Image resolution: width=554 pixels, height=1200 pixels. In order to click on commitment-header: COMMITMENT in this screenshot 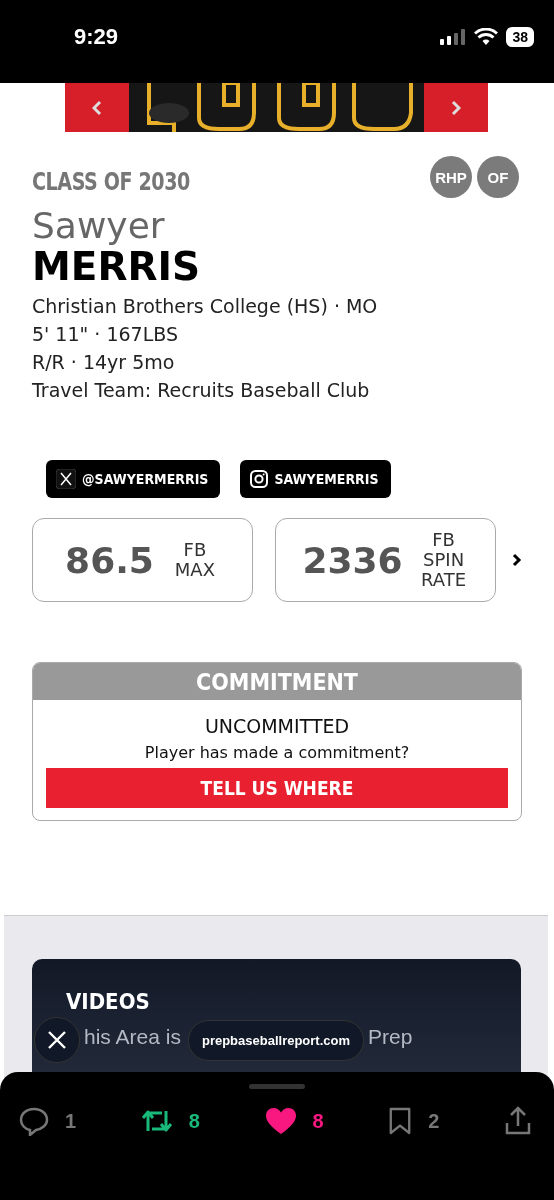, I will do `click(277, 681)`.